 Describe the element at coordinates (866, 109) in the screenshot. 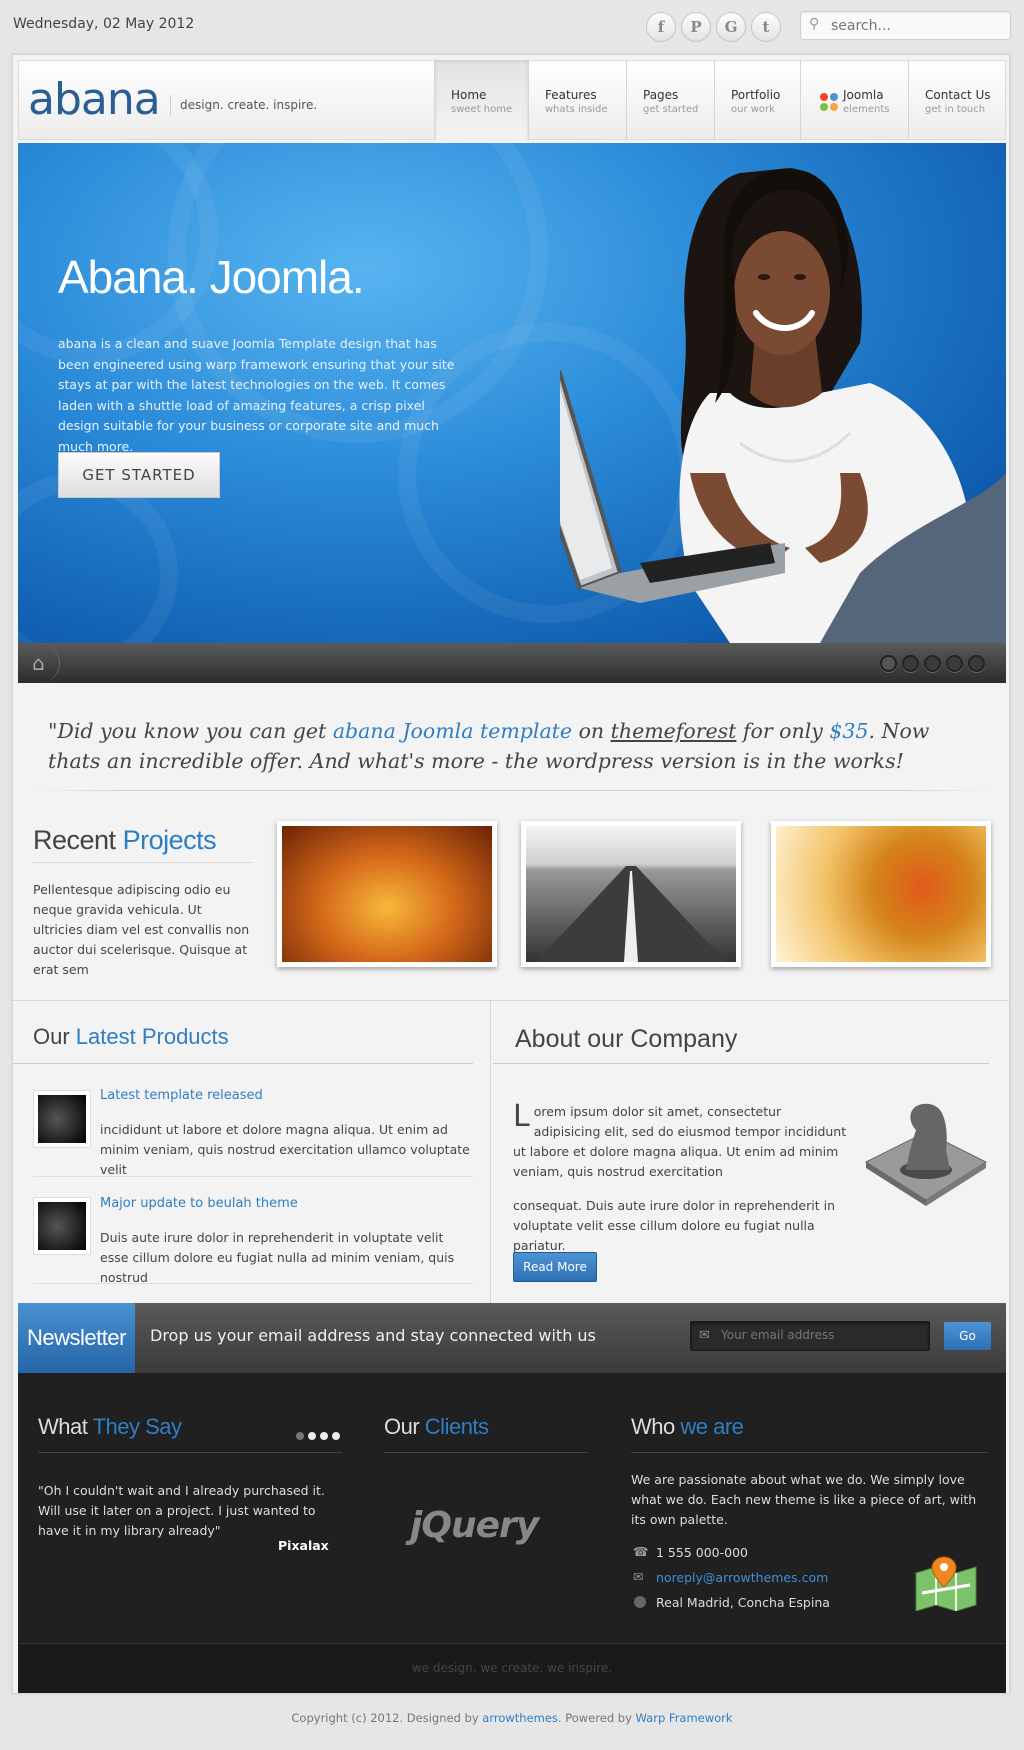

I see `nav-sub: elements` at that location.